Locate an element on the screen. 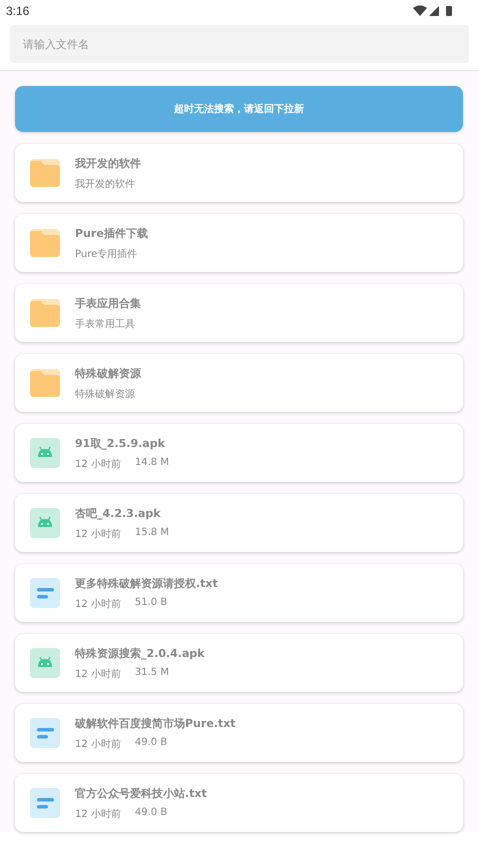 This screenshot has width=479, height=852. file-name: 更多特殊破解资源请授权.txt is located at coordinates (146, 583).